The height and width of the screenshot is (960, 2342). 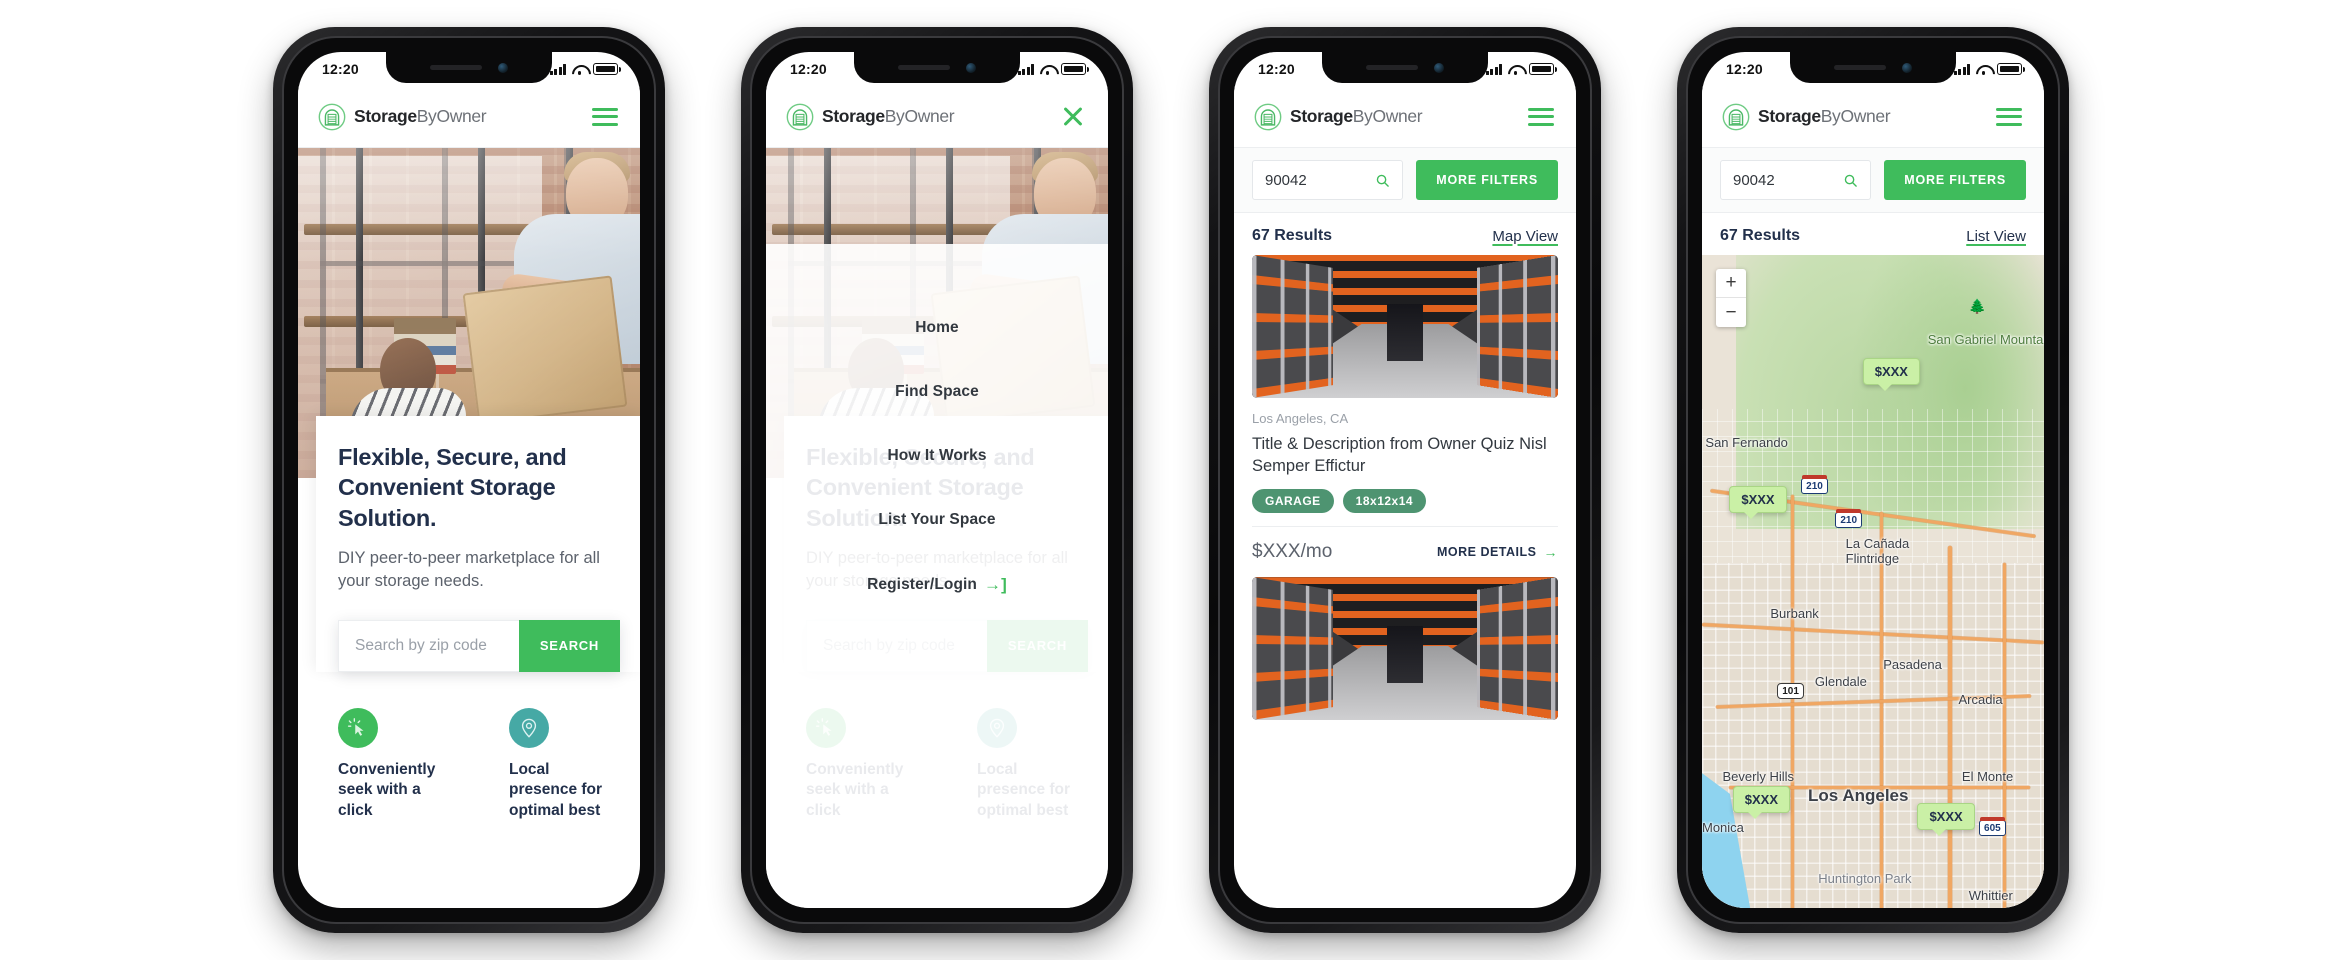 I want to click on cellular-bars-icon, so click(x=1493, y=69).